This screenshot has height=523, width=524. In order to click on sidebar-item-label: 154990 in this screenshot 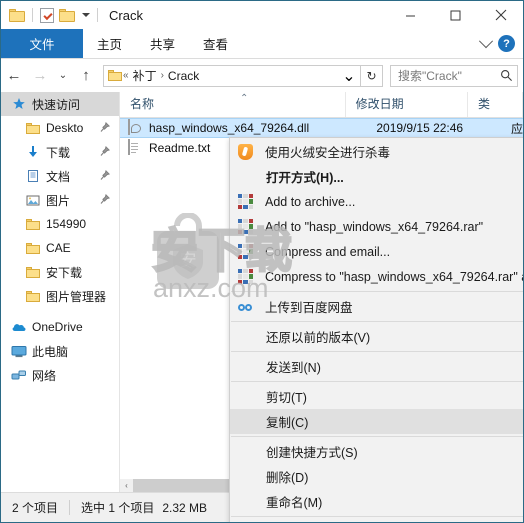, I will do `click(66, 224)`.